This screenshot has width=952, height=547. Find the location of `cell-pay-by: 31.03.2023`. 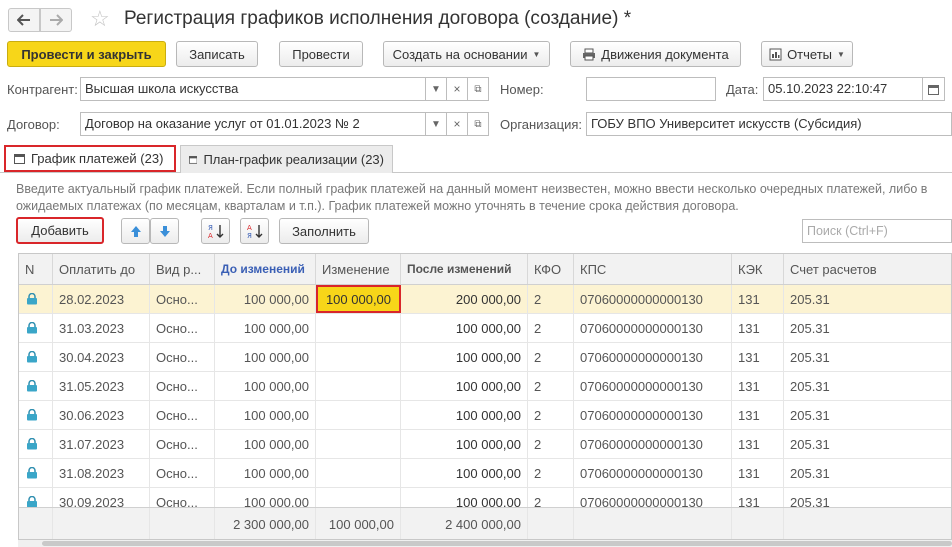

cell-pay-by: 31.03.2023 is located at coordinates (101, 328).